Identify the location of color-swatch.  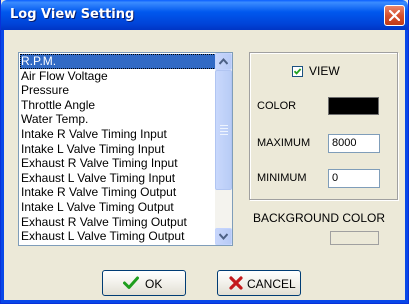
(353, 106).